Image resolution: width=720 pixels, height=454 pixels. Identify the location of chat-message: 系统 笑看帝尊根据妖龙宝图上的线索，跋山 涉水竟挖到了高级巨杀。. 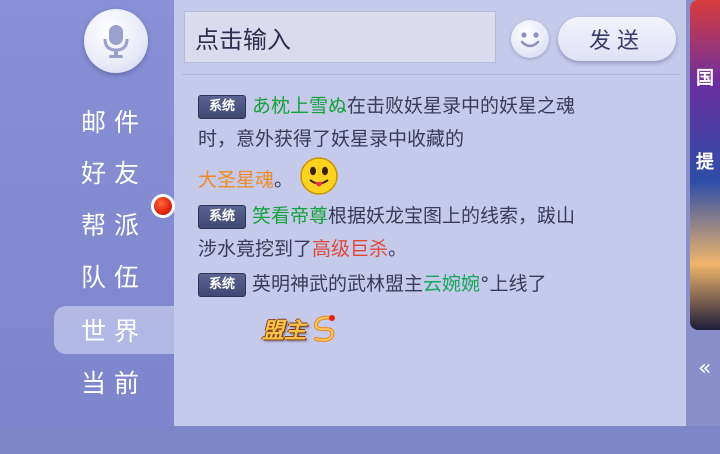
(424, 233).